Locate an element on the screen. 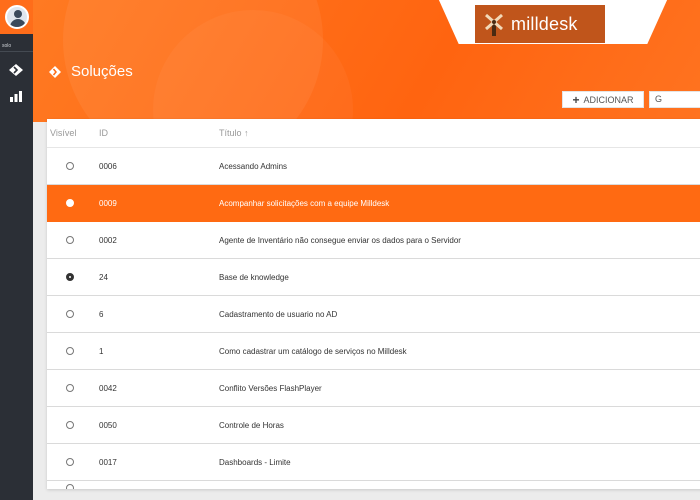 The height and width of the screenshot is (500, 700). sidebar-item-solutions is located at coordinates (16, 70).